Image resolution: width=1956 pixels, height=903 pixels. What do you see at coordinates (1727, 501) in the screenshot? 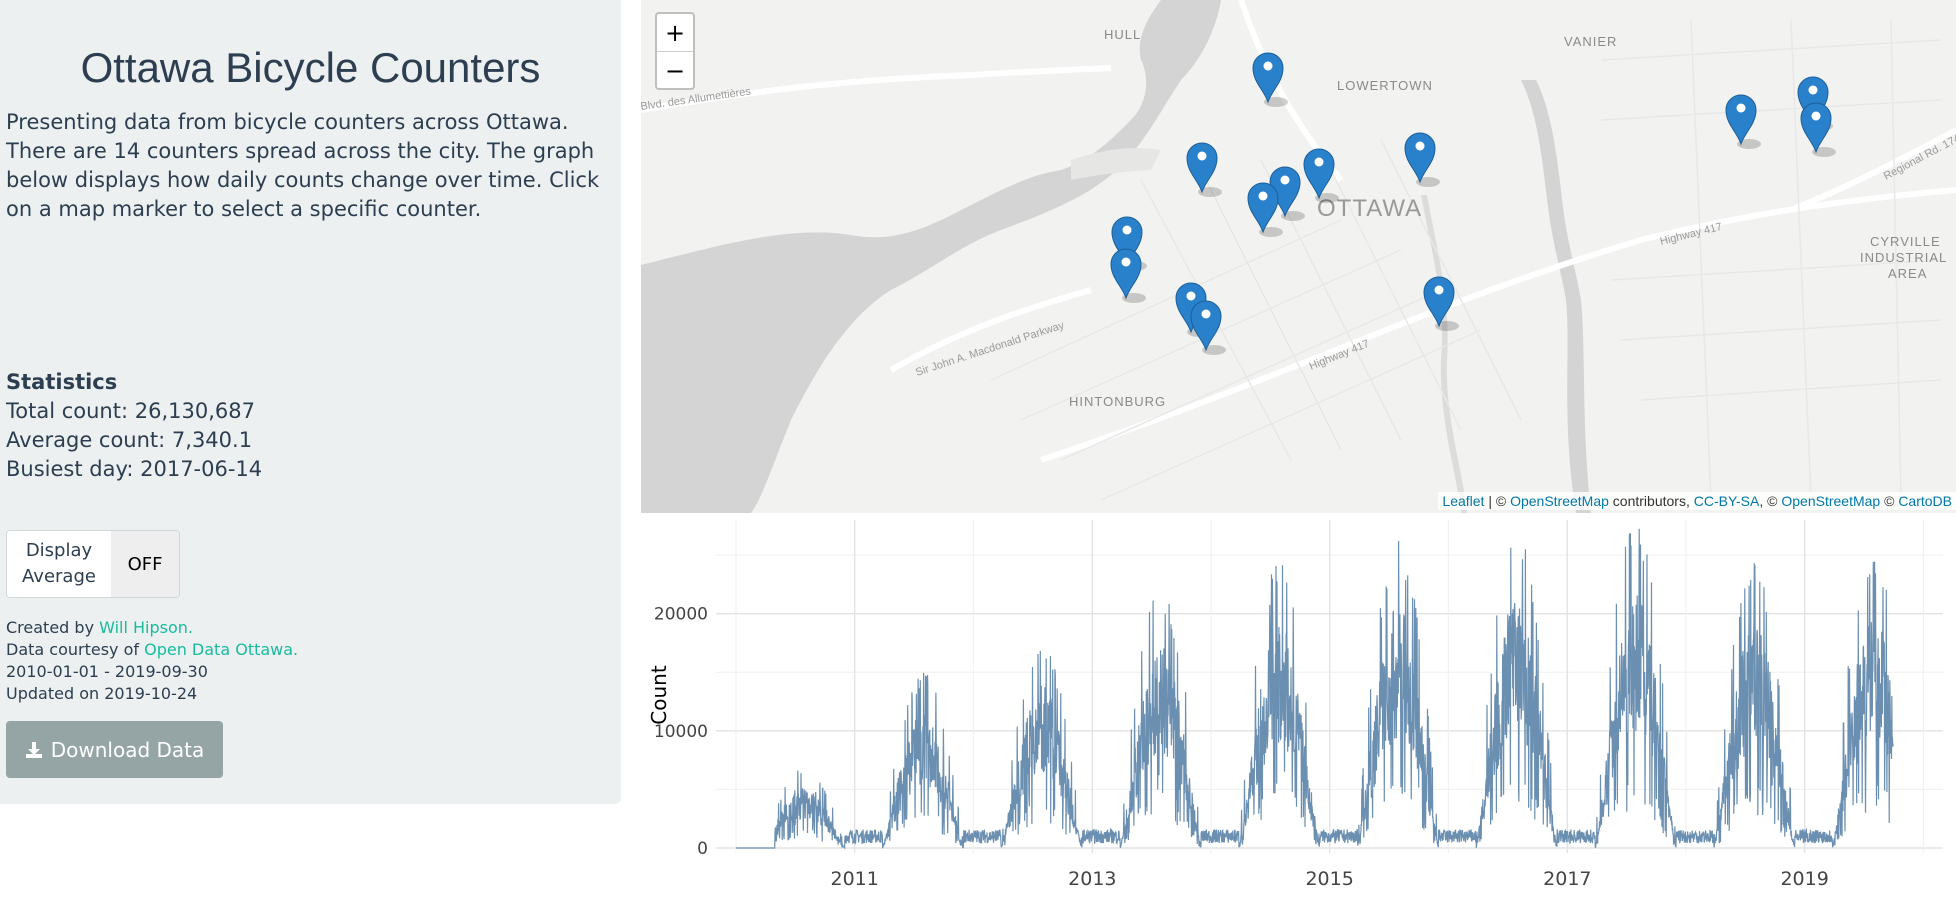
I see `ccbysa-link: CC-BY-SA` at bounding box center [1727, 501].